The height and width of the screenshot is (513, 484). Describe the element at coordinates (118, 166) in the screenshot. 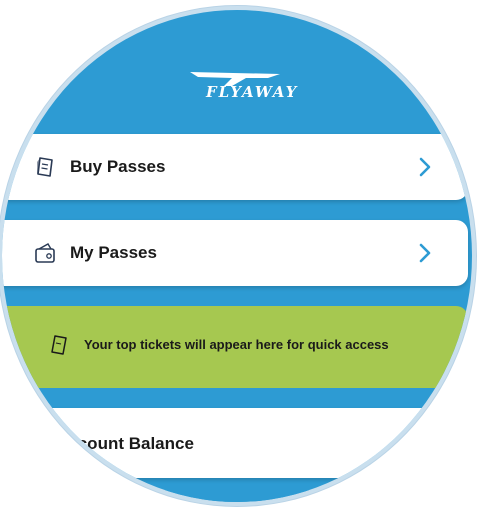

I see `buy-passes-label: Buy Passes` at that location.